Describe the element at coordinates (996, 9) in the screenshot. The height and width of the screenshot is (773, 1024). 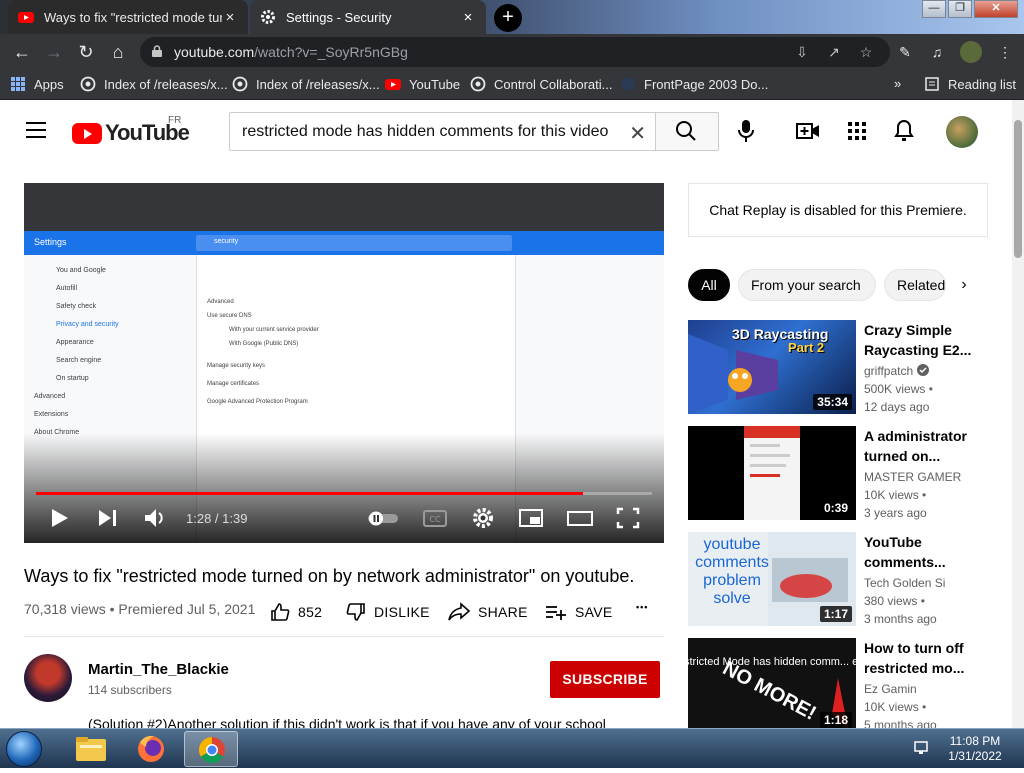
I see `close-window-button: ✕` at that location.